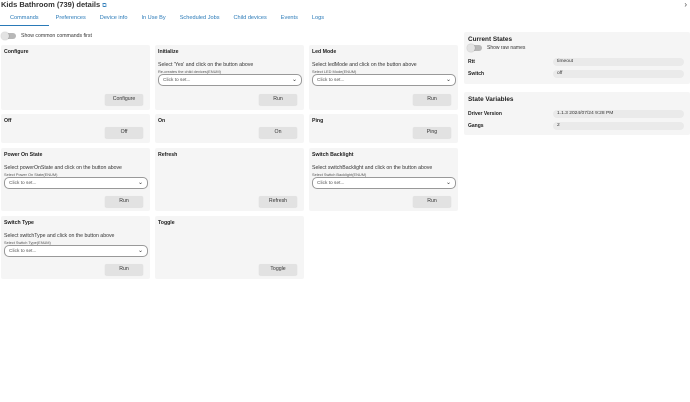 The height and width of the screenshot is (402, 690). I want to click on state-value-switch: off, so click(618, 74).